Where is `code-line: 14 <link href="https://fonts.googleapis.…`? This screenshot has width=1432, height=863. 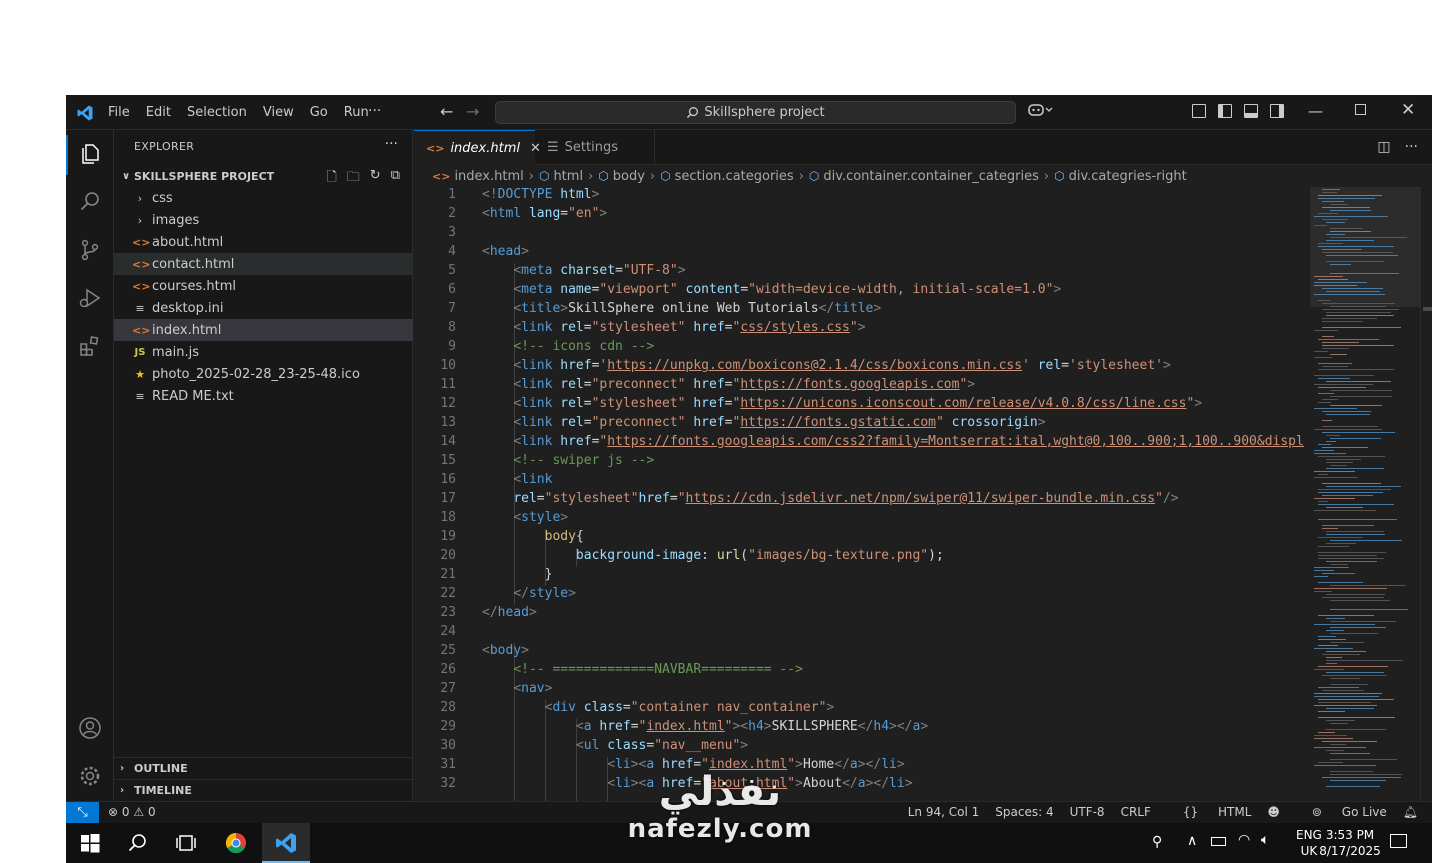
code-line: 14 <link href="https://fonts.googleapis.… is located at coordinates (859, 443).